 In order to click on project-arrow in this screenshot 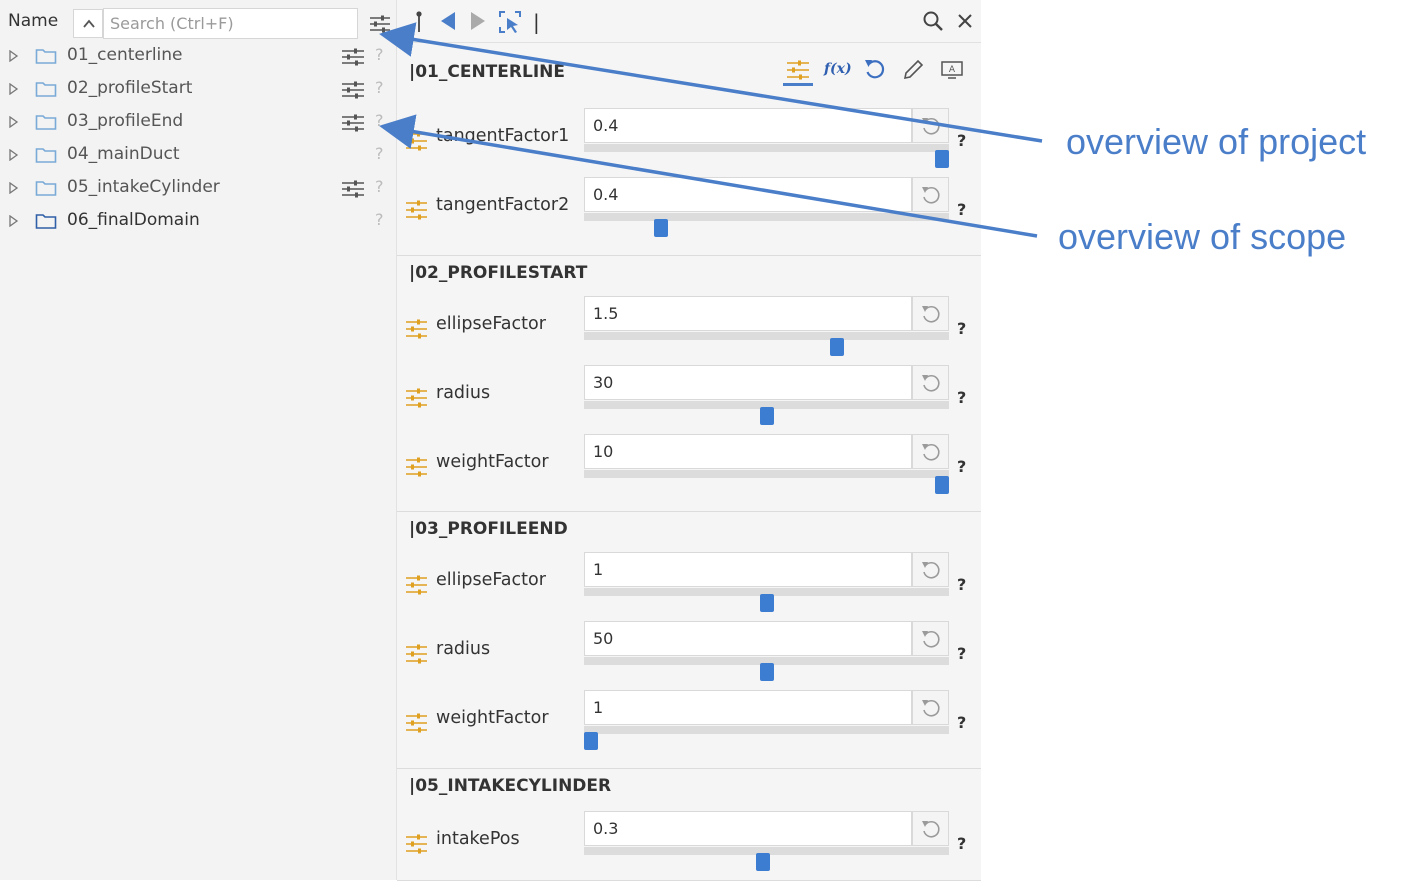, I will do `click(711, 82)`.